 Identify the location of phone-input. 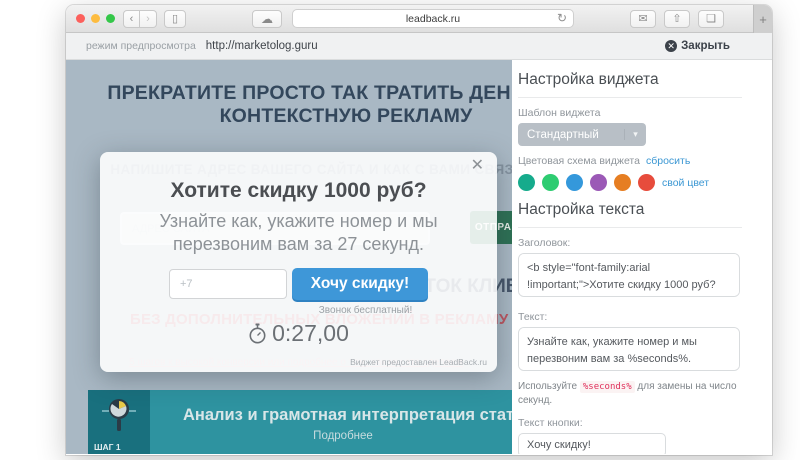
(228, 284).